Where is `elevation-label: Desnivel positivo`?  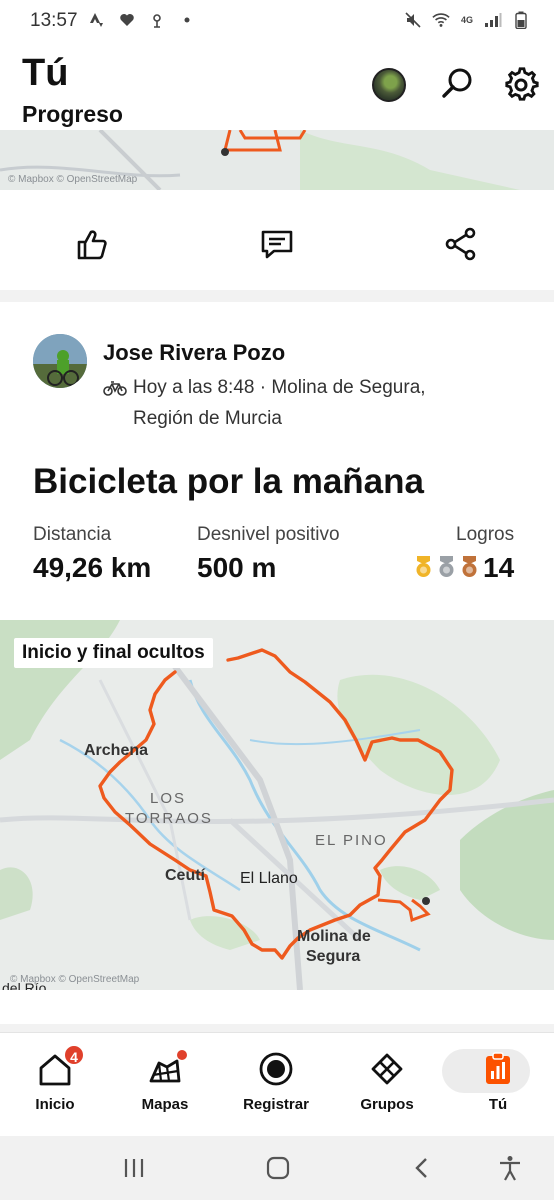 elevation-label: Desnivel positivo is located at coordinates (268, 534).